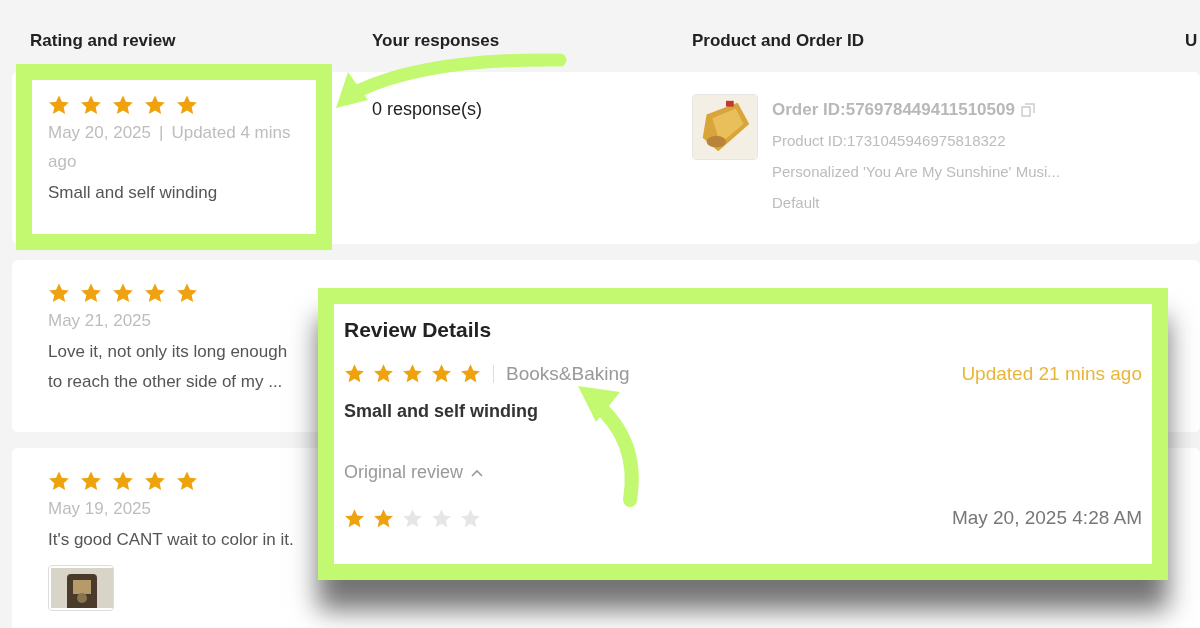 The image size is (1200, 628). Describe the element at coordinates (436, 41) in the screenshot. I see `column-header: Your responses` at that location.